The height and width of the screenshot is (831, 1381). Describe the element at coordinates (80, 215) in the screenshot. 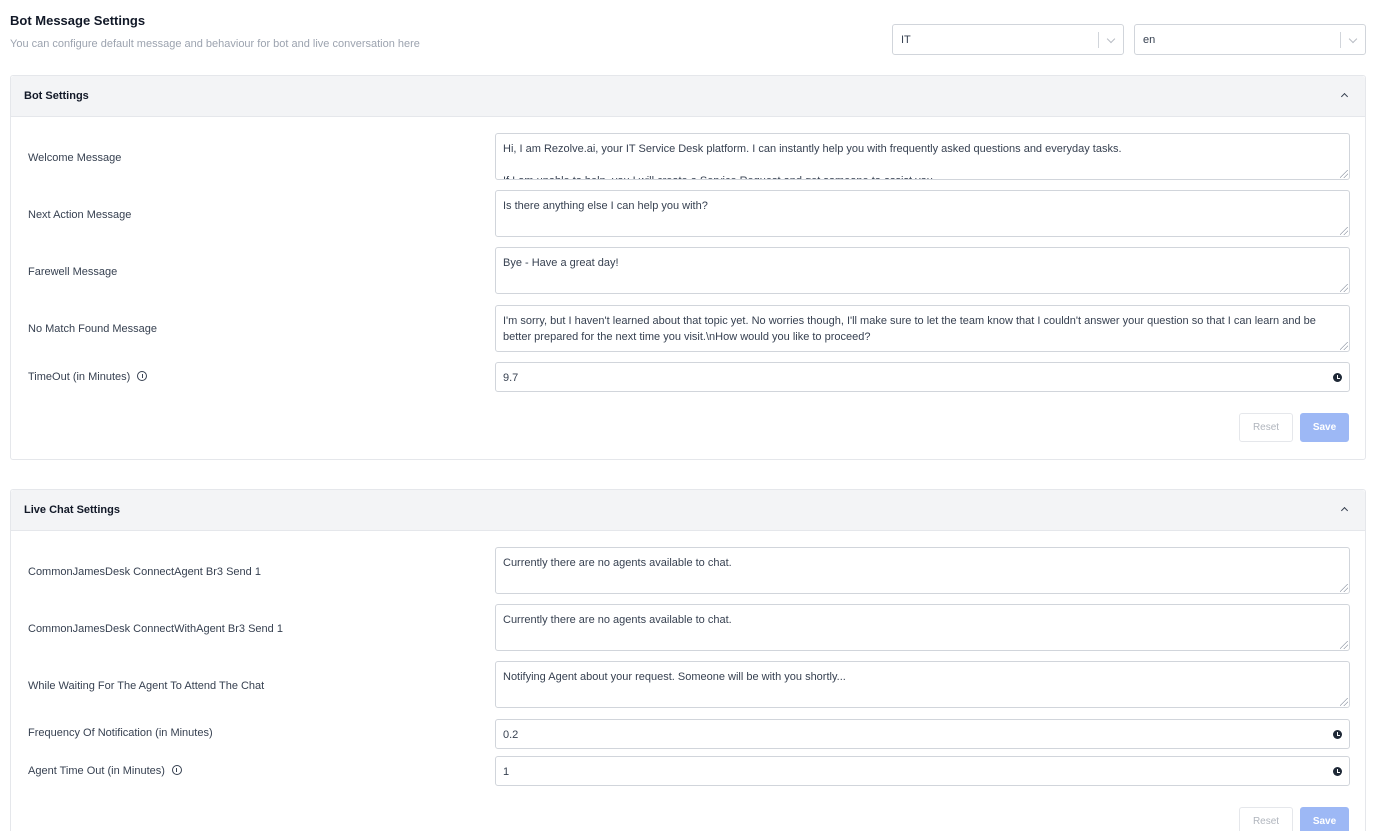

I see `next-action-message-label: Next Action Message` at that location.